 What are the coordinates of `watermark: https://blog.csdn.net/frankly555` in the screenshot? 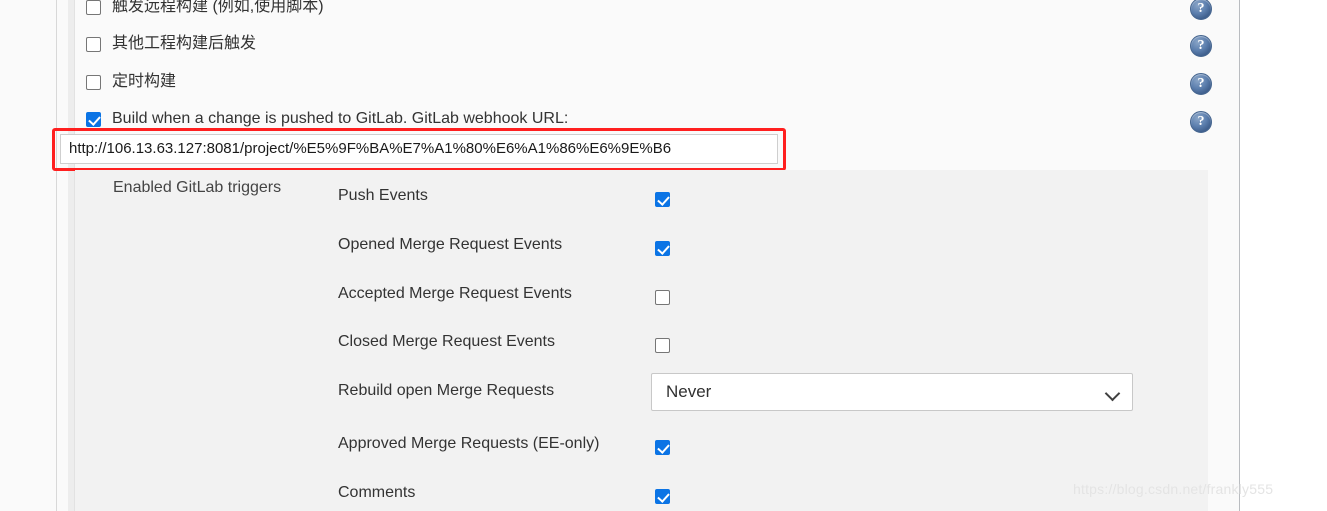 It's located at (1173, 489).